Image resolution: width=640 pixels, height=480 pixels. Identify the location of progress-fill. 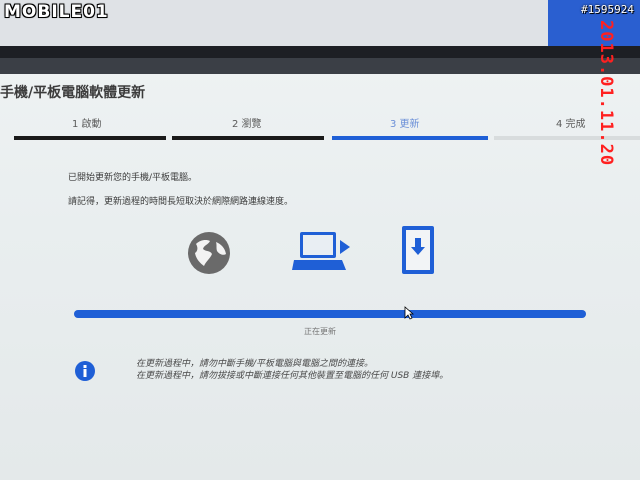
(330, 314).